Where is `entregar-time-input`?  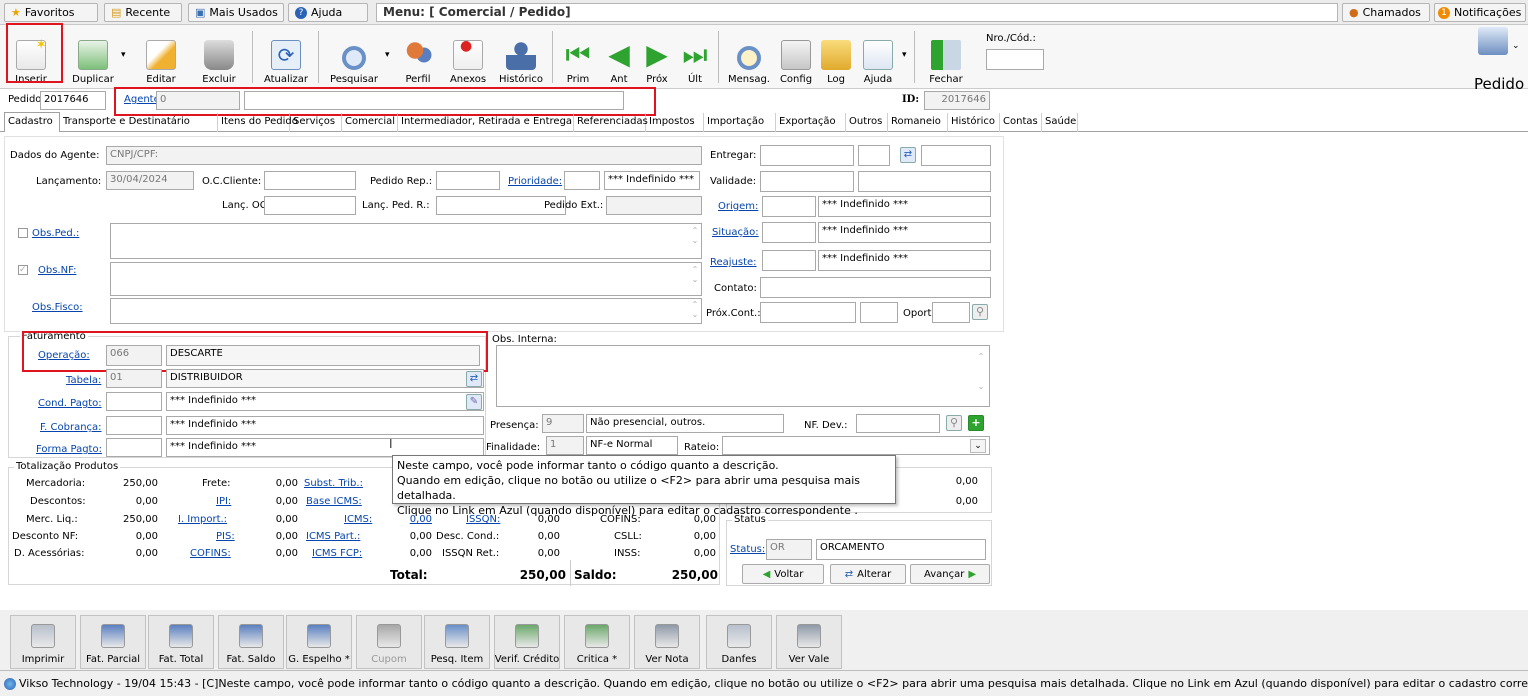
entregar-time-input is located at coordinates (874, 155).